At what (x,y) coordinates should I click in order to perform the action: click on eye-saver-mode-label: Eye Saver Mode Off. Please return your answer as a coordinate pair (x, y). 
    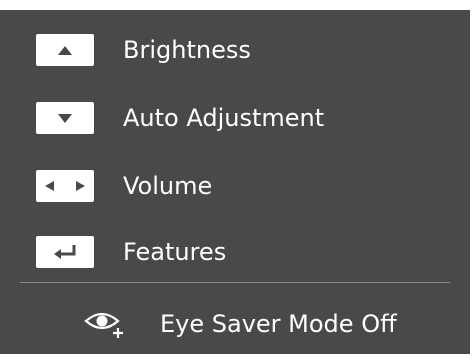
    Looking at the image, I should click on (278, 324).